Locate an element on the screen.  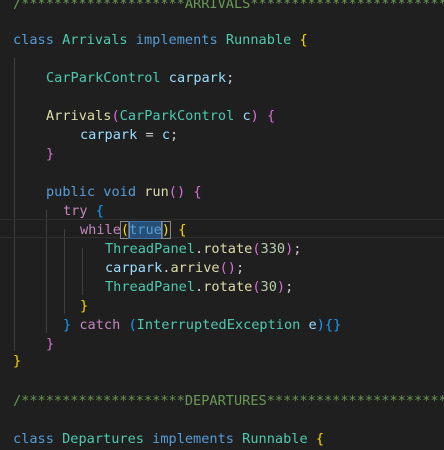
code-line-class-arrivals: class Arrivals implements Runnable { is located at coordinates (160, 40).